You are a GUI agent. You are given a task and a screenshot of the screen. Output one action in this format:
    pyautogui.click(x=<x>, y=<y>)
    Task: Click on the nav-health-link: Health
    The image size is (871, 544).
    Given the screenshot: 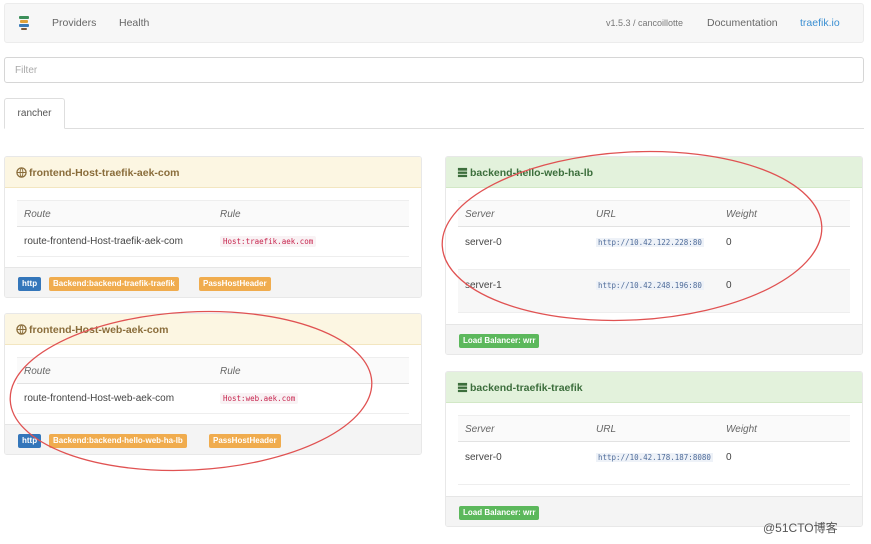 What is the action you would take?
    pyautogui.click(x=134, y=23)
    